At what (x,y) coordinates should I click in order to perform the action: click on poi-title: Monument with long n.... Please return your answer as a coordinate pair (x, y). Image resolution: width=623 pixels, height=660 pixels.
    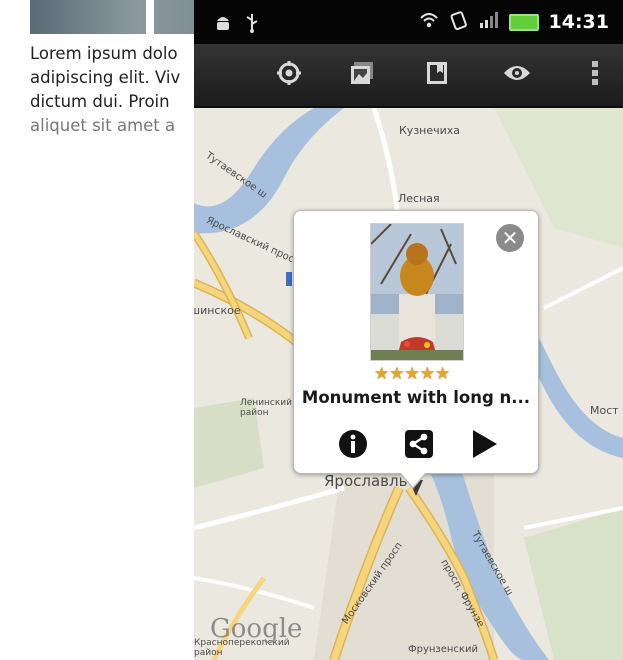
    Looking at the image, I should click on (416, 397).